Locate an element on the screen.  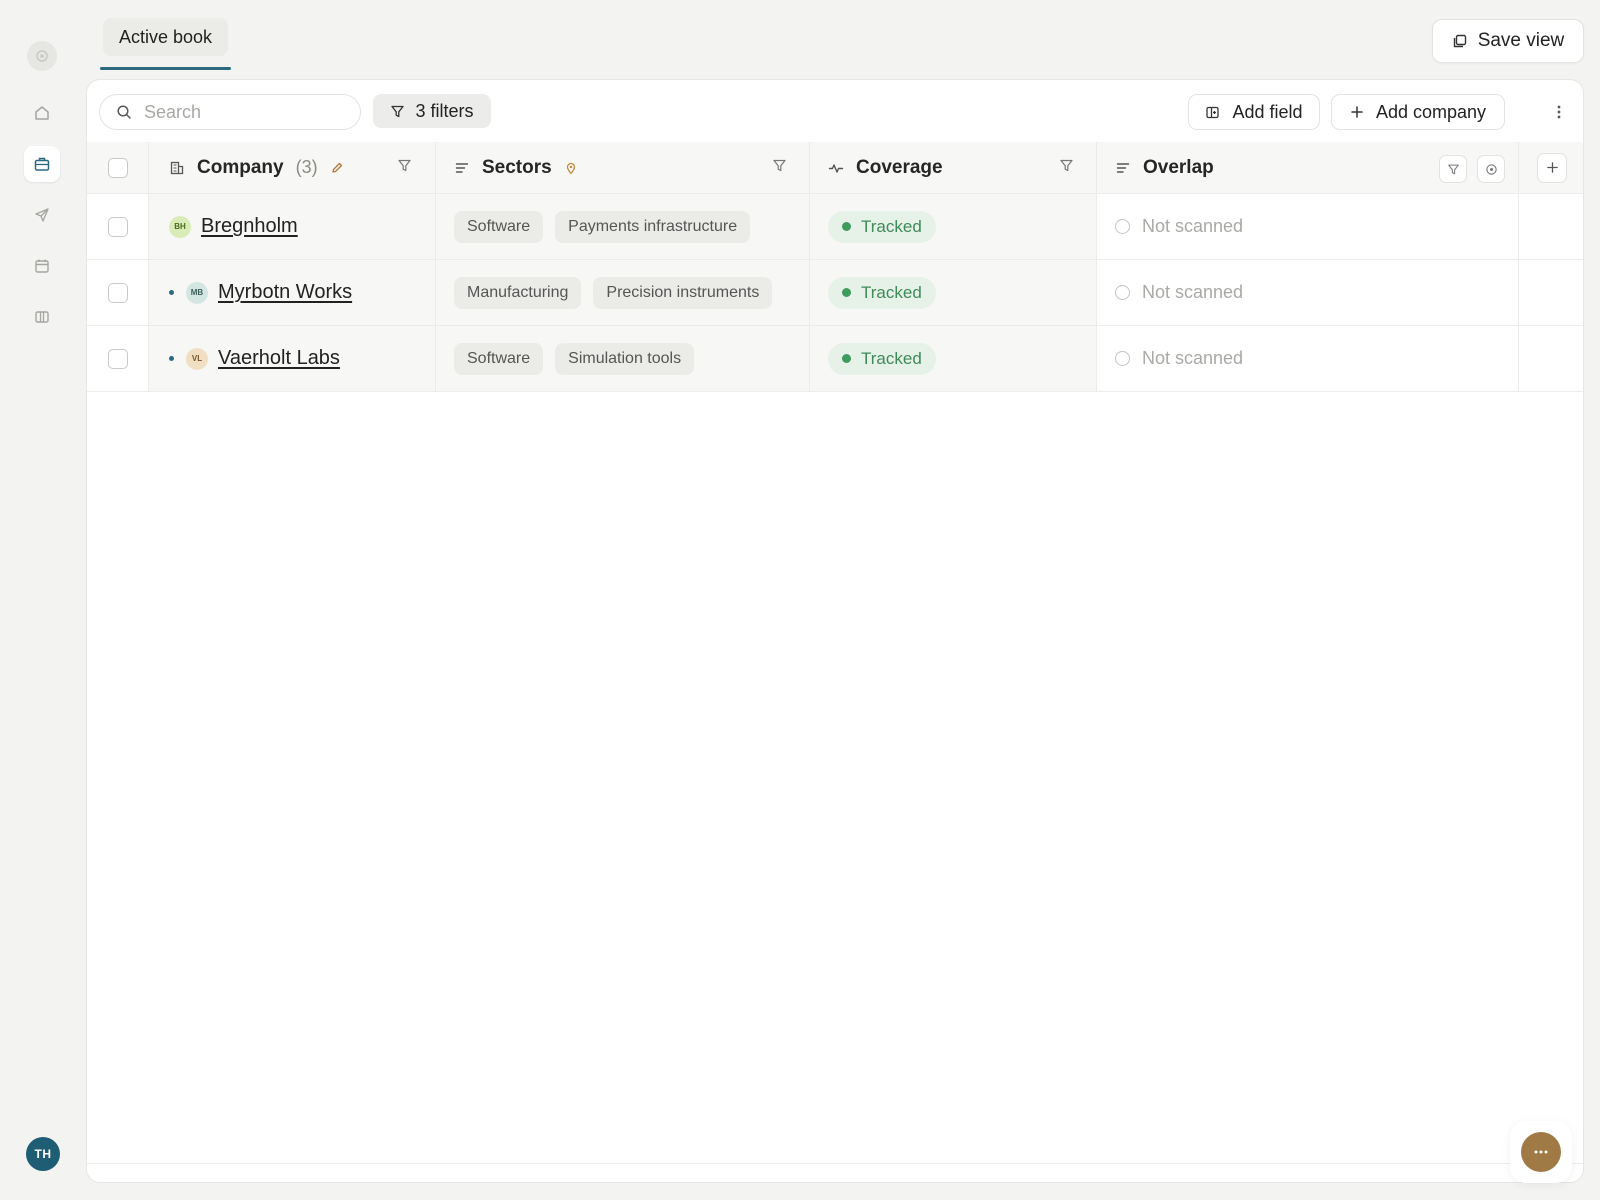
table-toolbar: 3 filters Add field Add company is located at coordinates (835, 111).